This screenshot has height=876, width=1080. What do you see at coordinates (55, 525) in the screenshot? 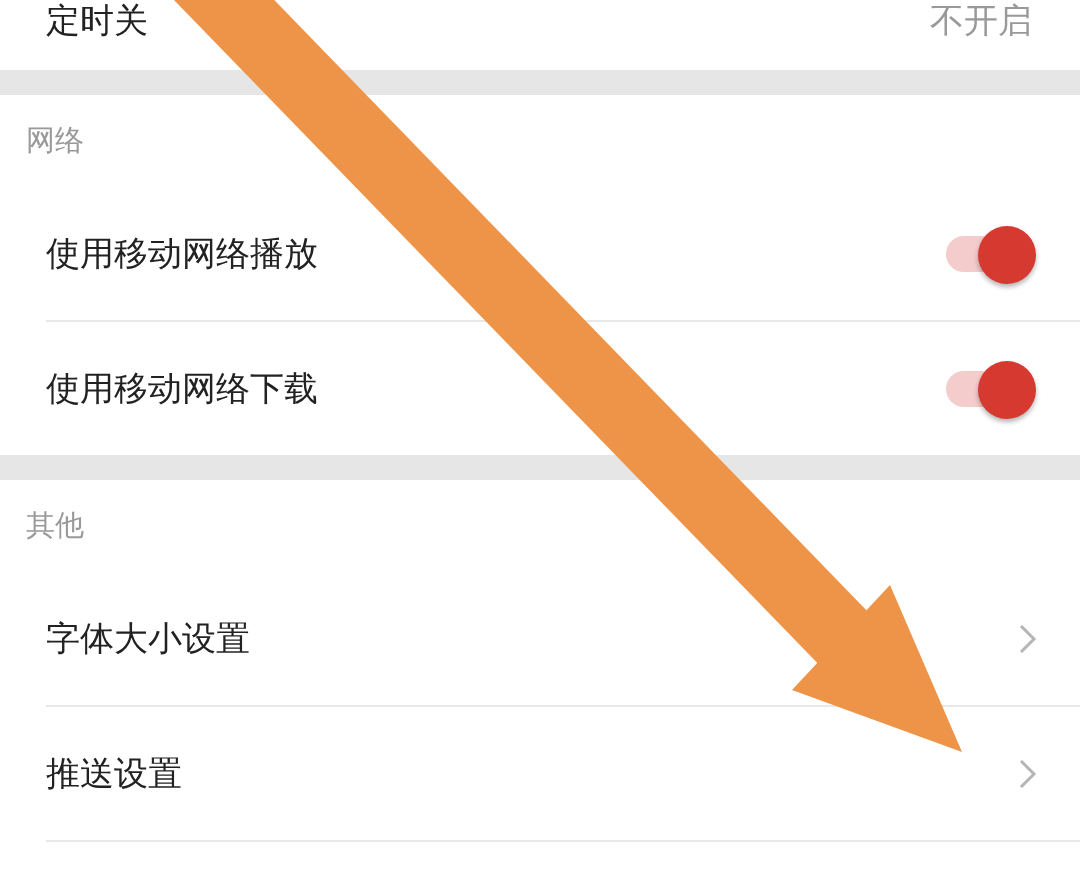
I see `section-header: 其他` at bounding box center [55, 525].